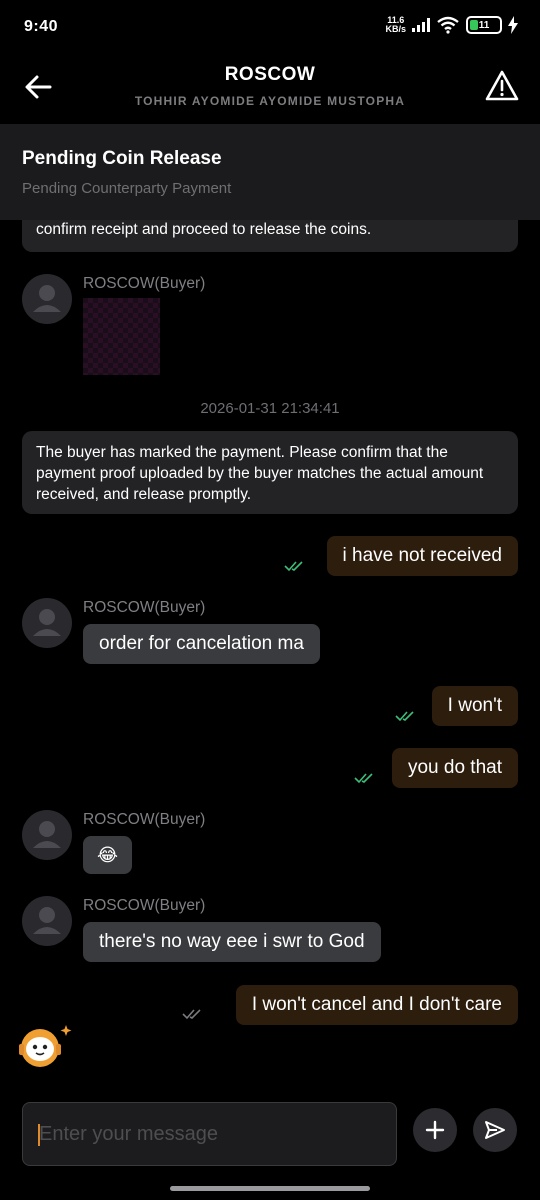 Image resolution: width=540 pixels, height=1200 pixels. Describe the element at coordinates (270, 408) in the screenshot. I see `message-timestamp: 2026-01-31 21:34:41` at that location.